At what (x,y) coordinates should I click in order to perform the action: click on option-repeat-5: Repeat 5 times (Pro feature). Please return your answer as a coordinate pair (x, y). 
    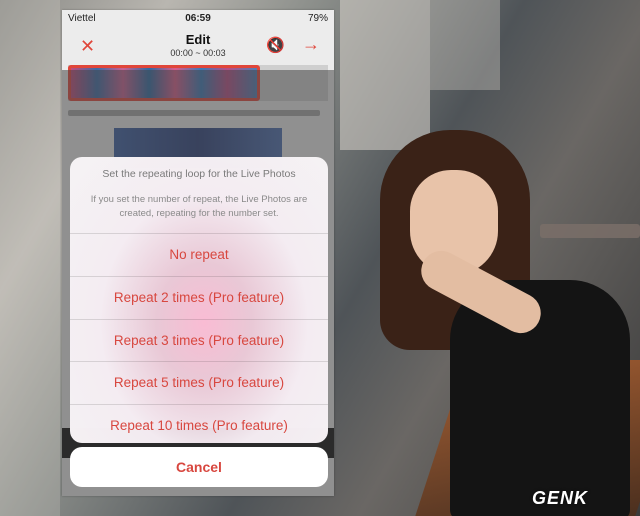
    Looking at the image, I should click on (199, 384).